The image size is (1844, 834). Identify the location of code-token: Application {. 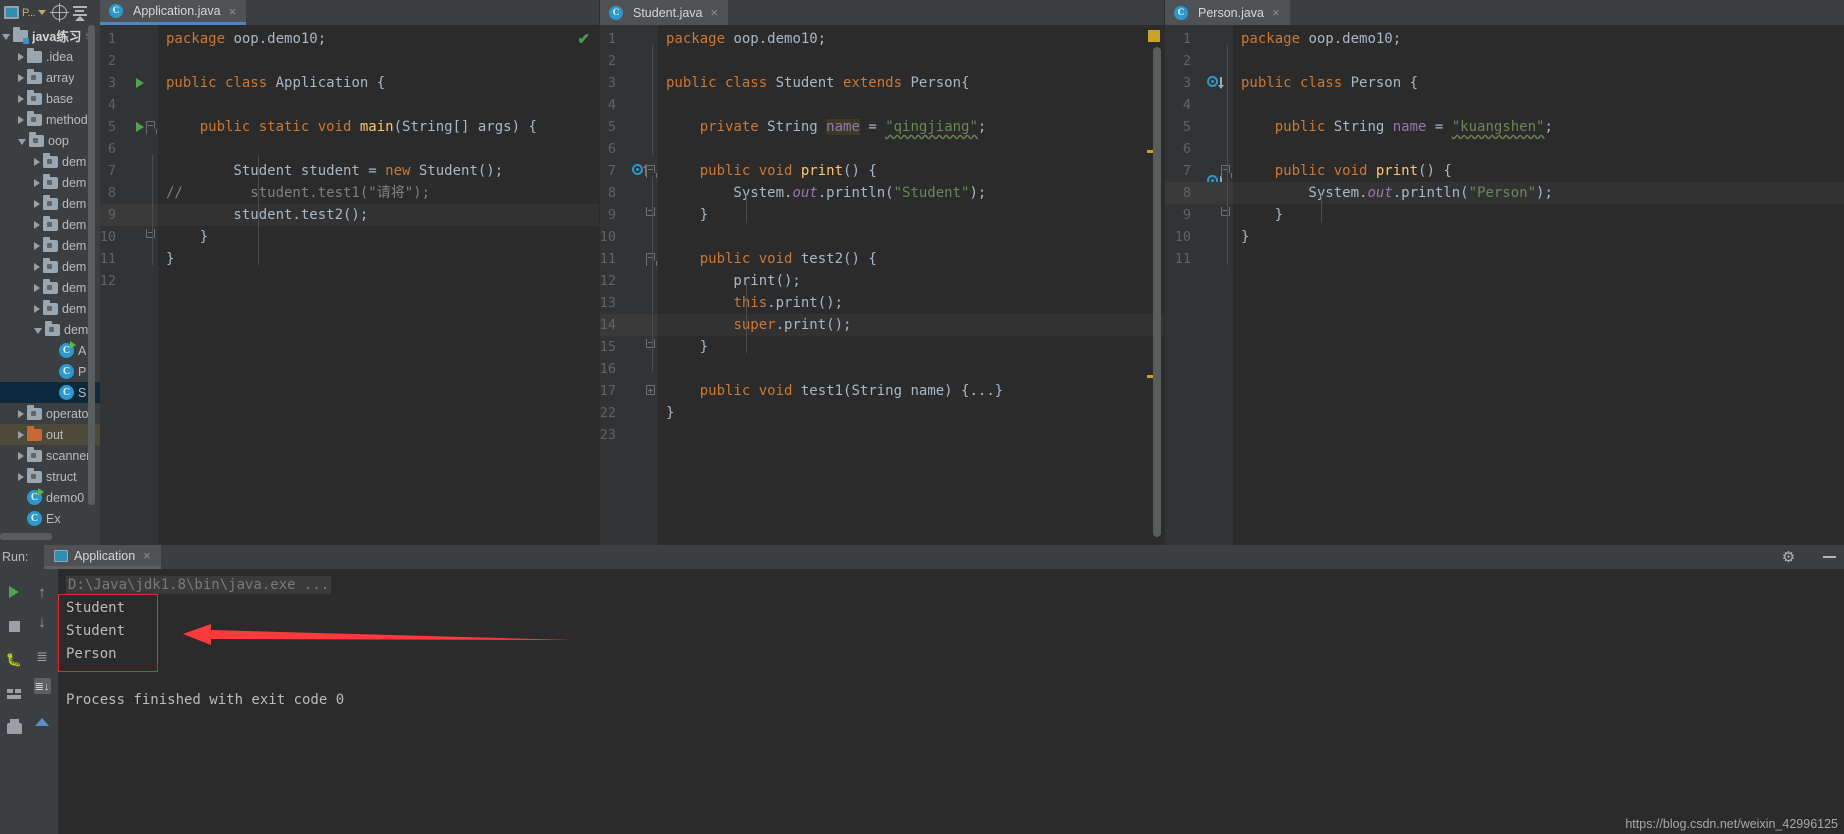
(326, 83).